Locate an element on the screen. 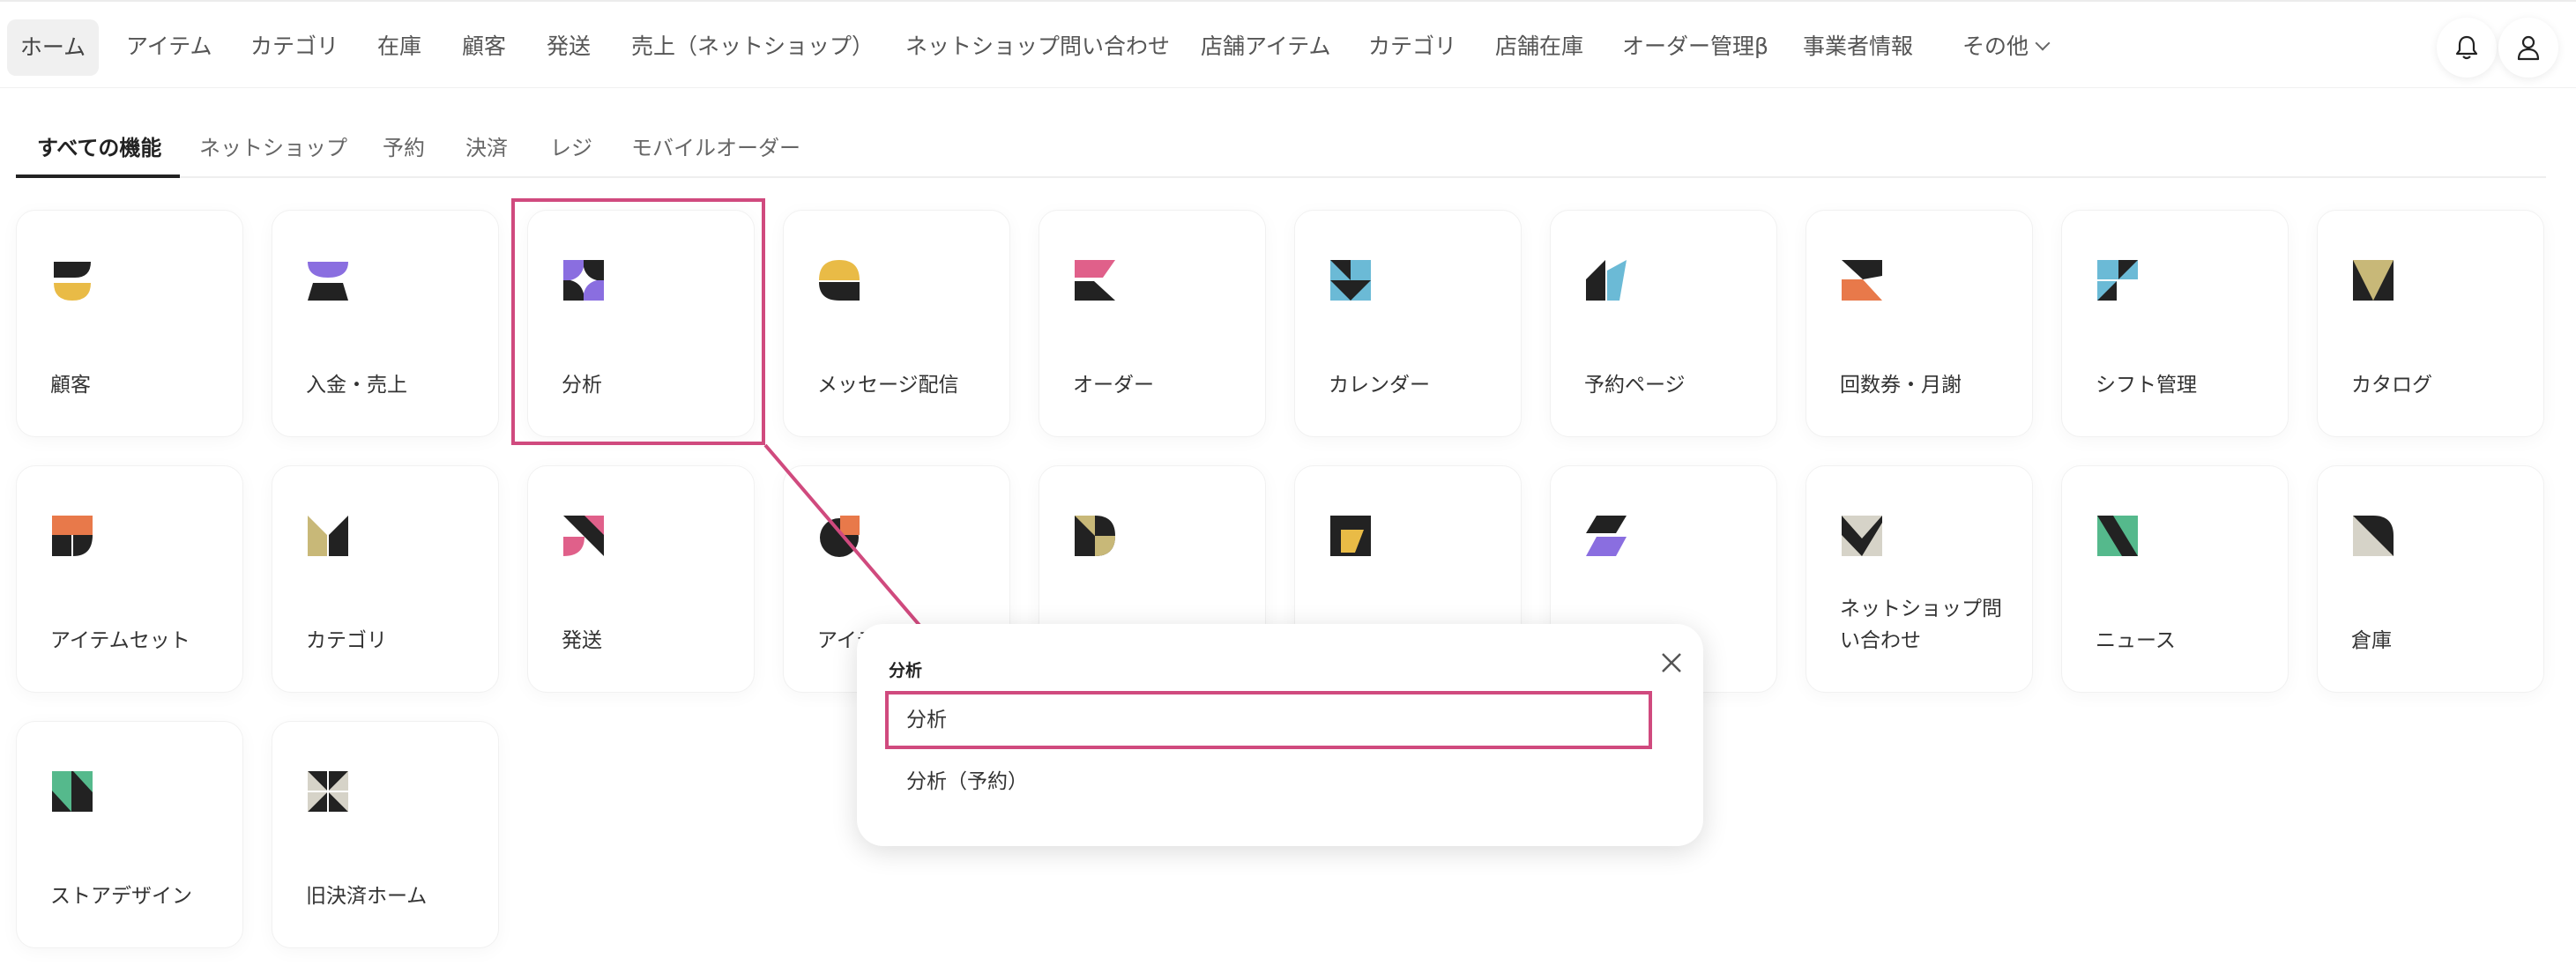 The width and height of the screenshot is (2576, 973). popup-title: 分析 is located at coordinates (906, 670).